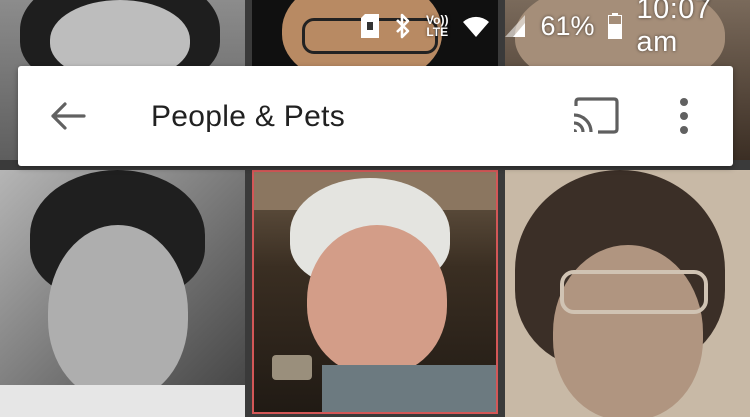 This screenshot has height=417, width=750. I want to click on signal-icon, so click(515, 26).